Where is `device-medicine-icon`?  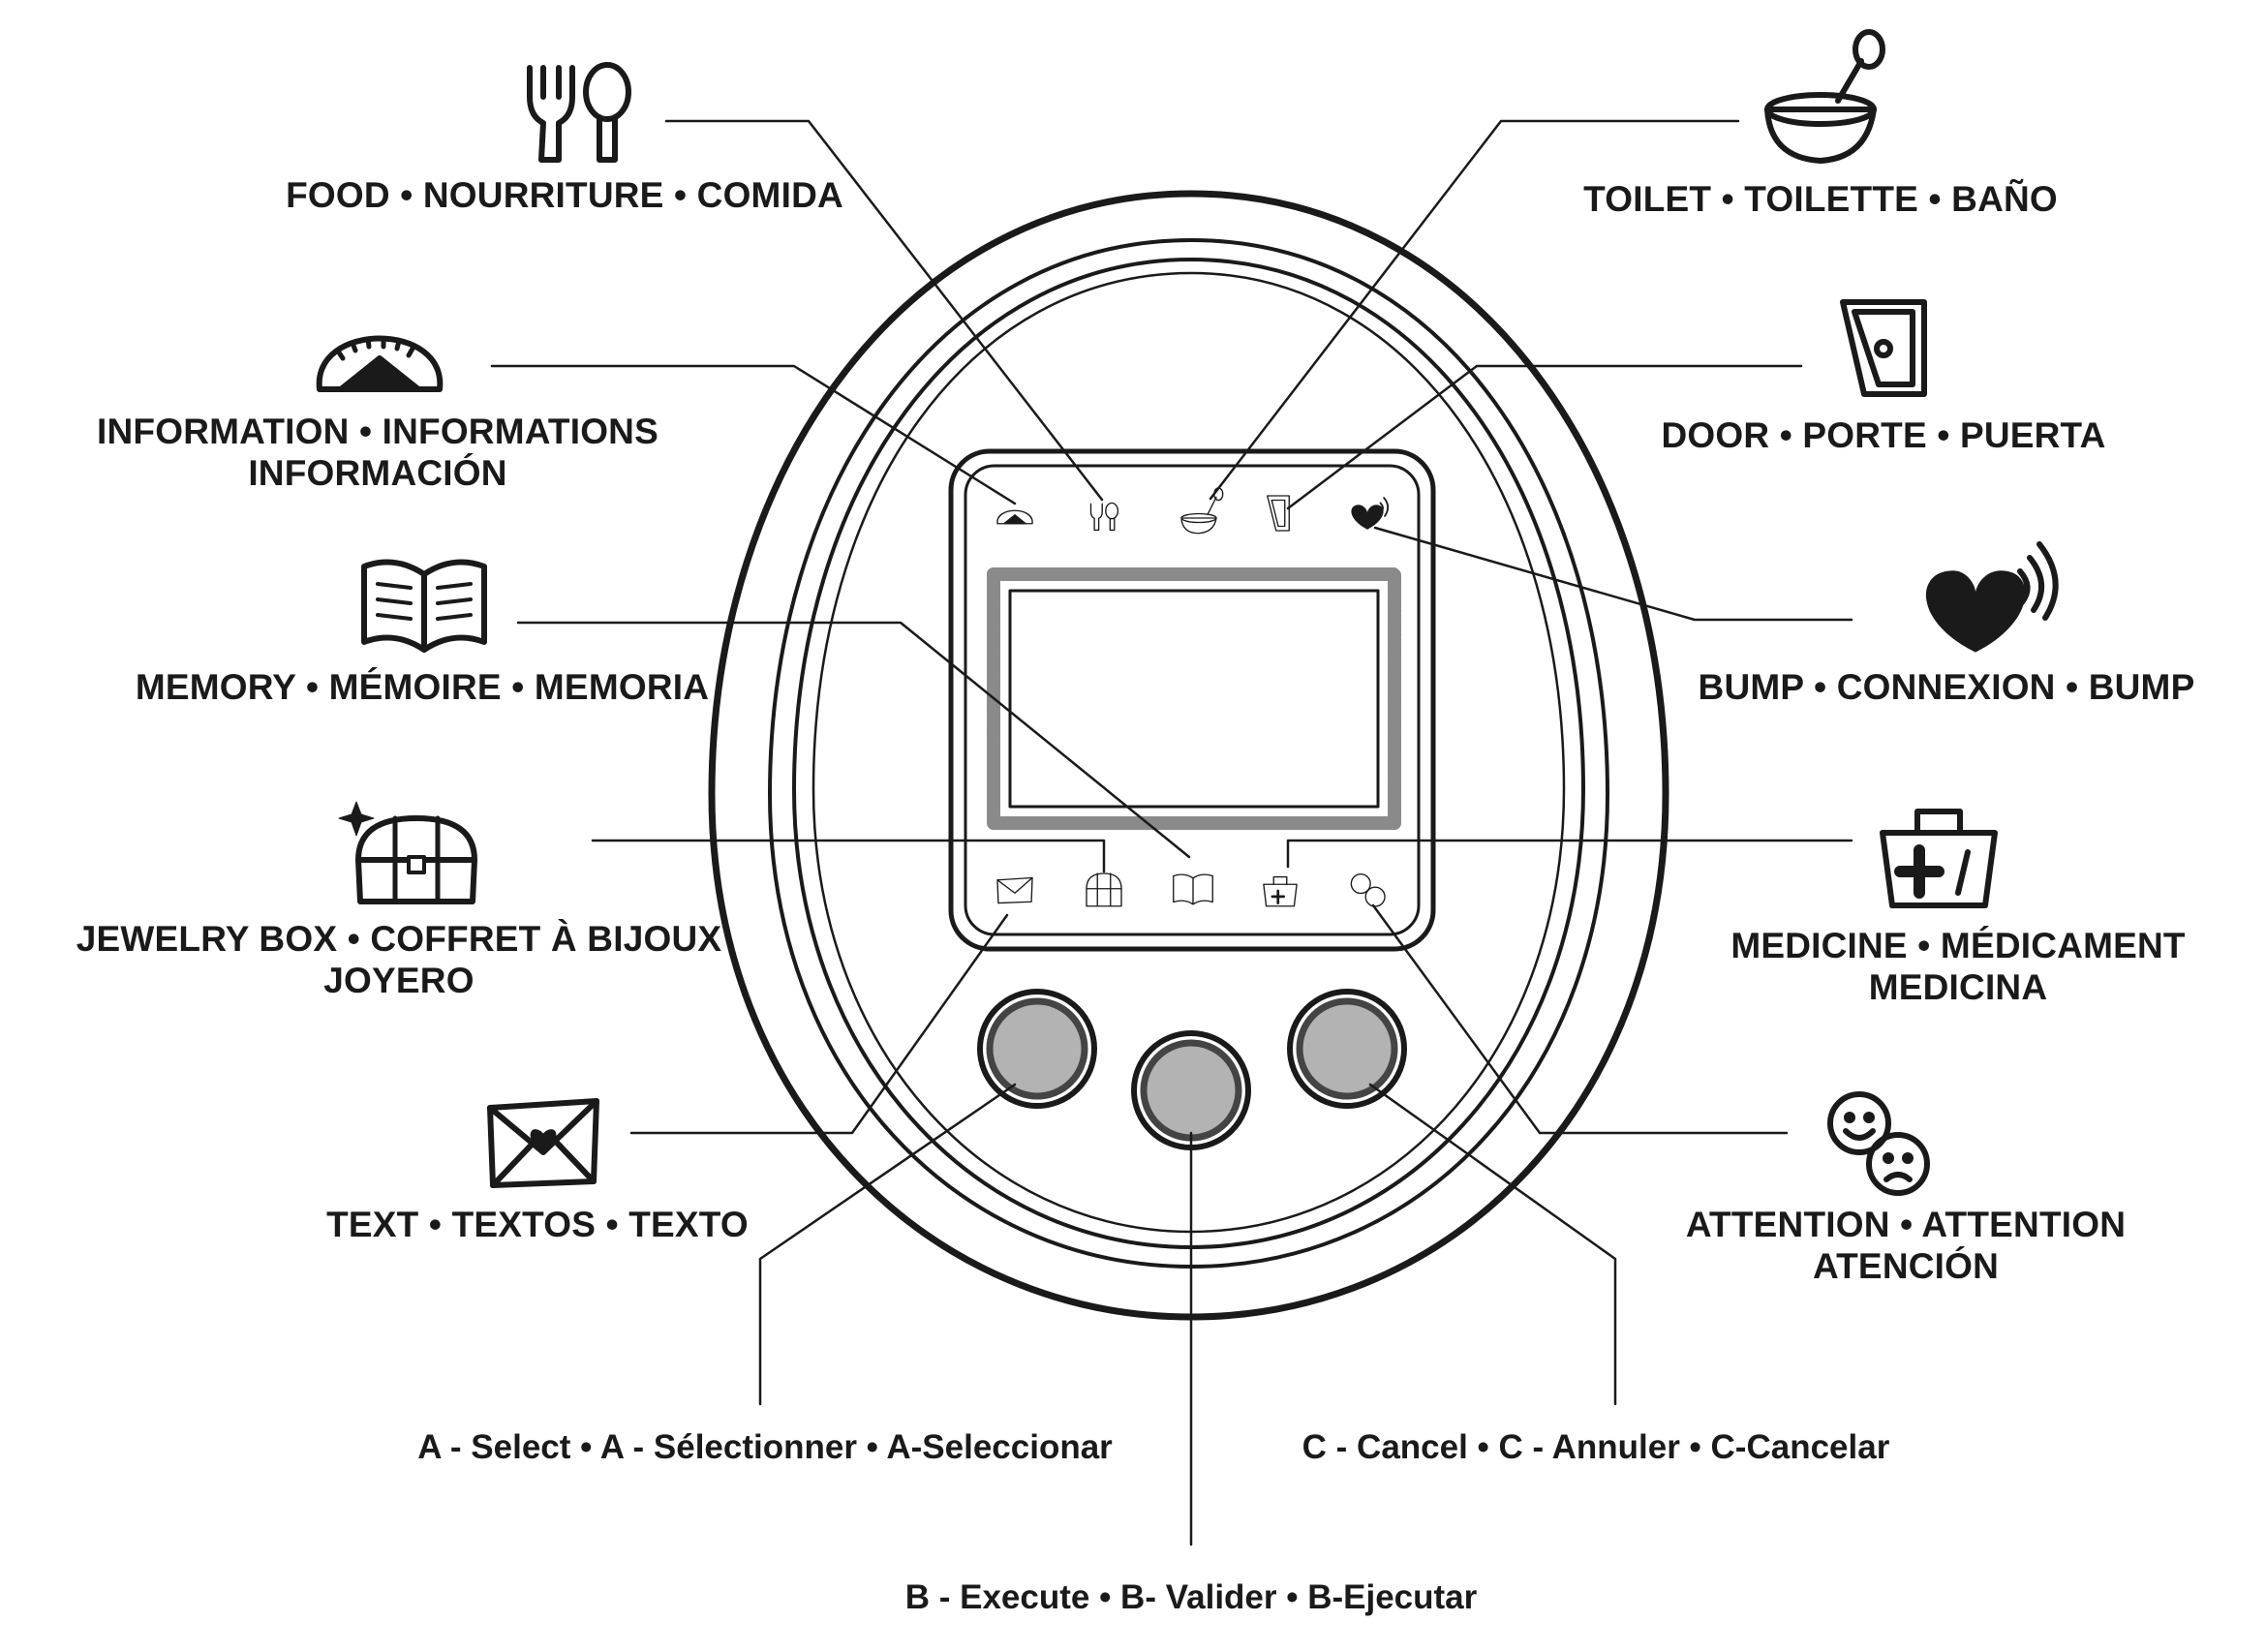
device-medicine-icon is located at coordinates (1280, 891).